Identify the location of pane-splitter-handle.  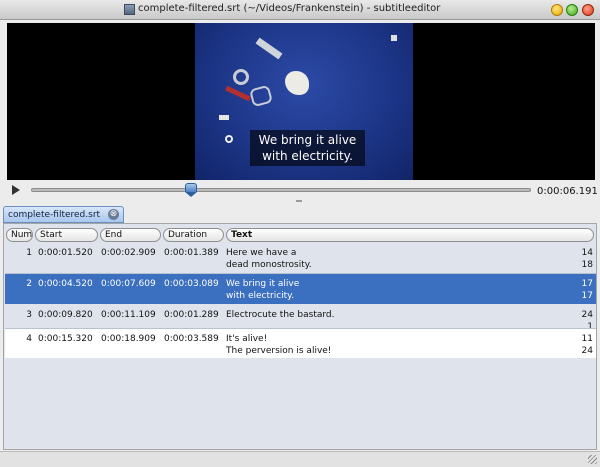
(299, 201).